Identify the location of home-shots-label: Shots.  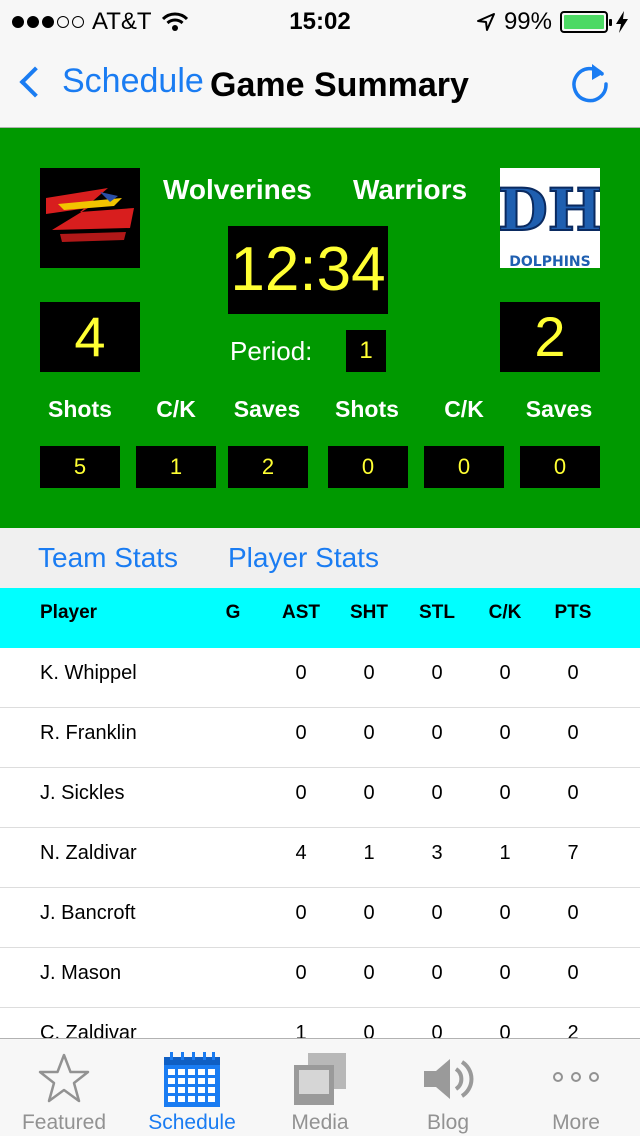
(80, 409).